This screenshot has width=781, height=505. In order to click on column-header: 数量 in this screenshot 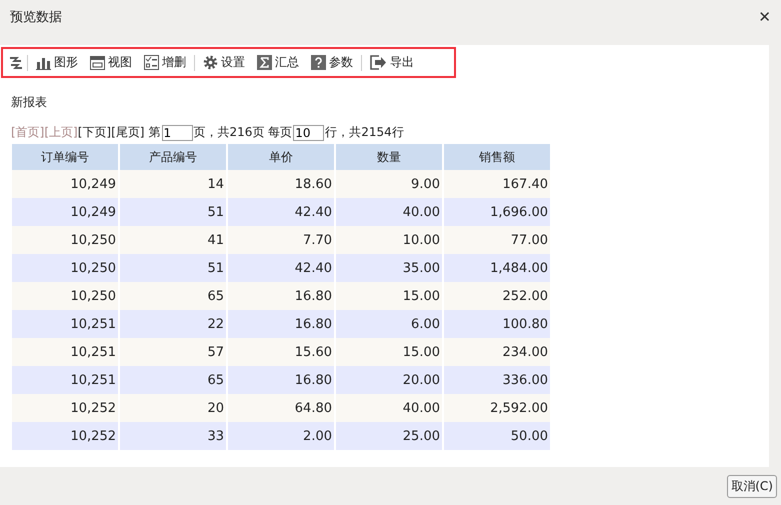, I will do `click(389, 157)`.